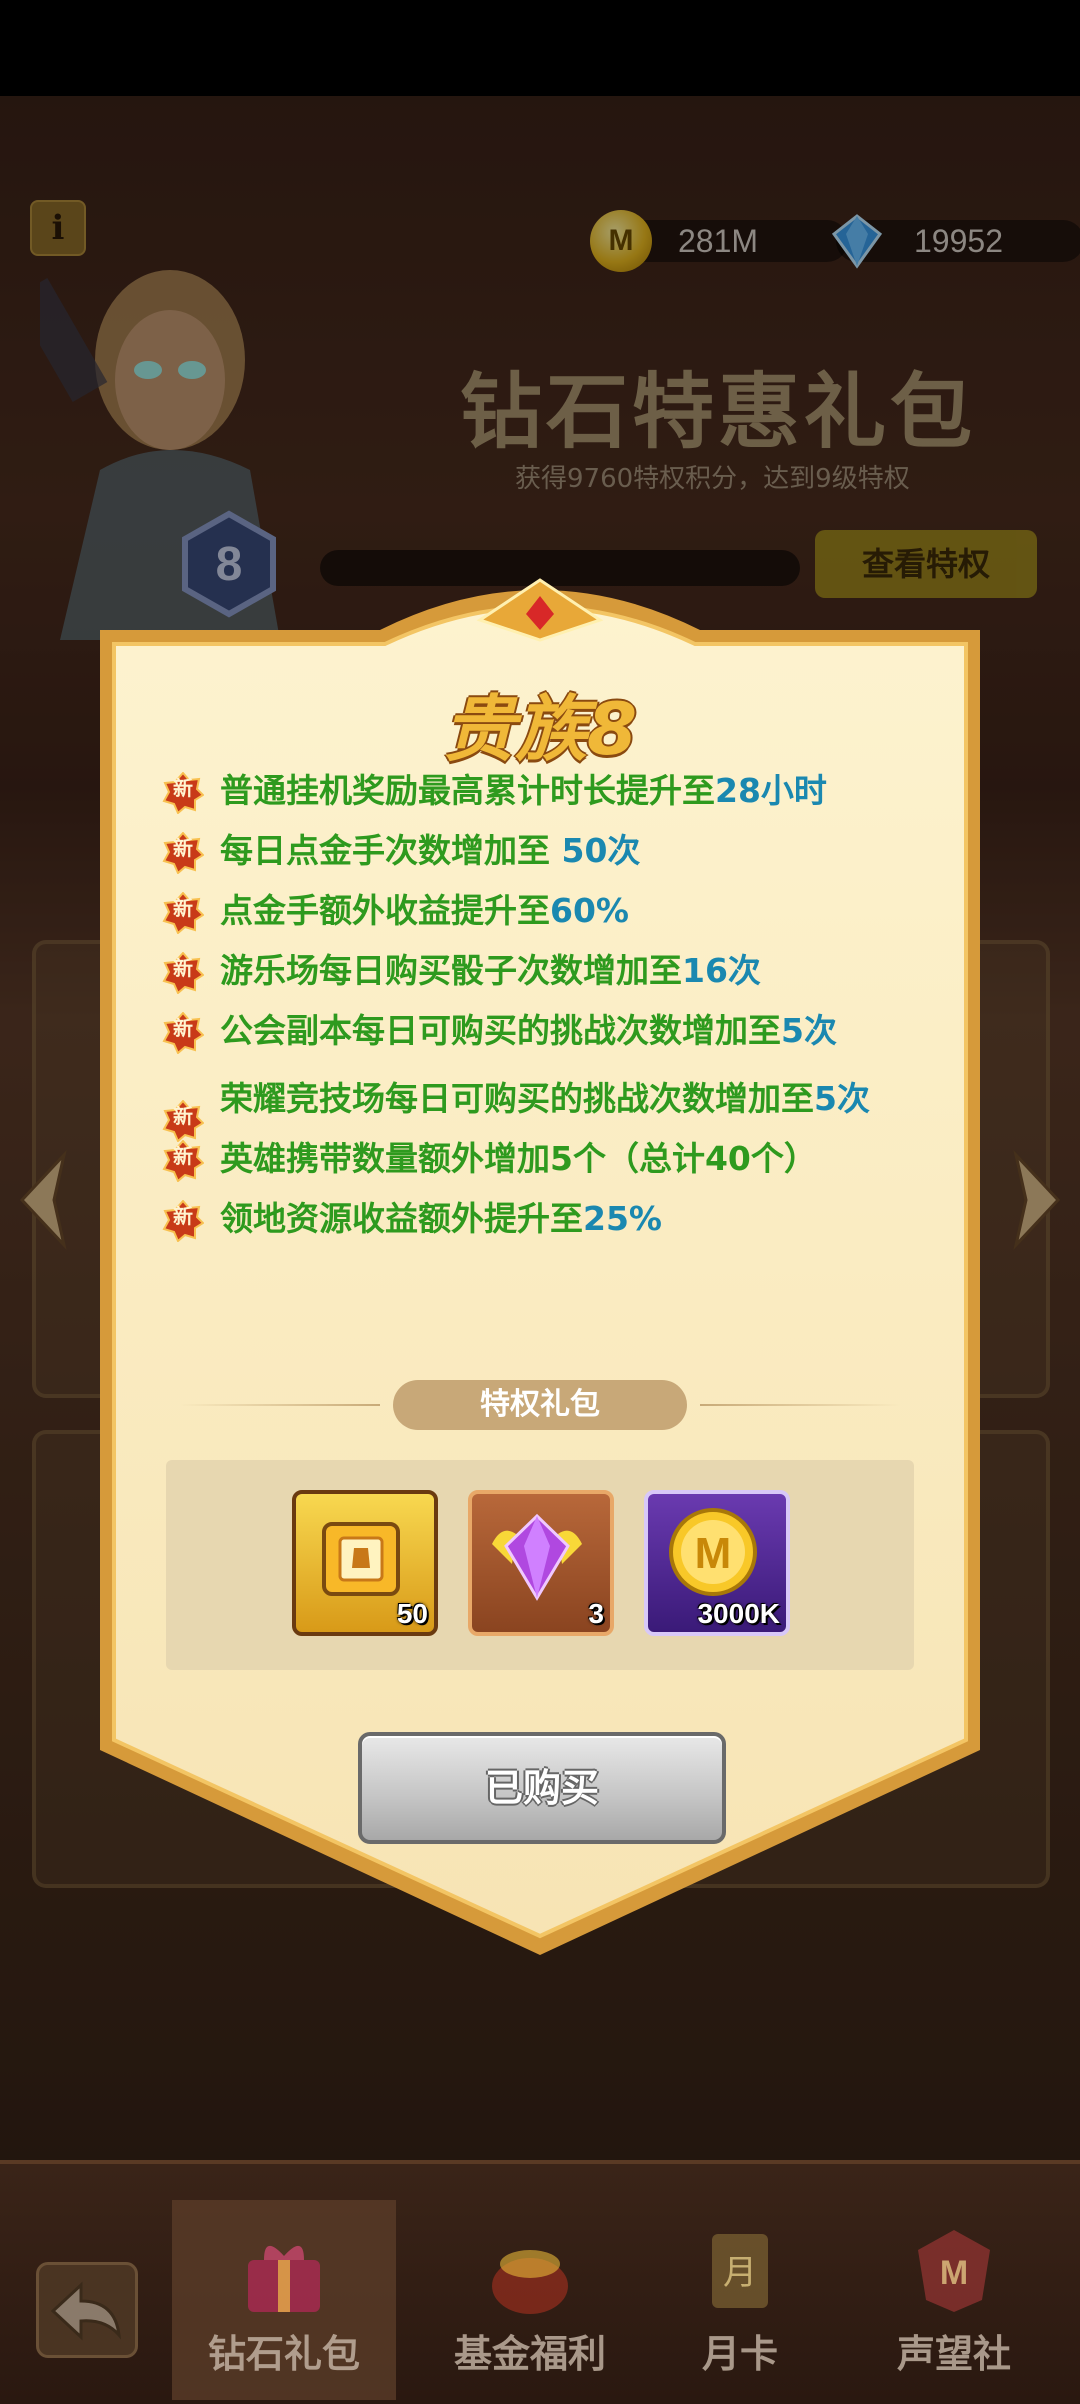 The image size is (1080, 2404). I want to click on modal-title: 贵族8, so click(540, 729).